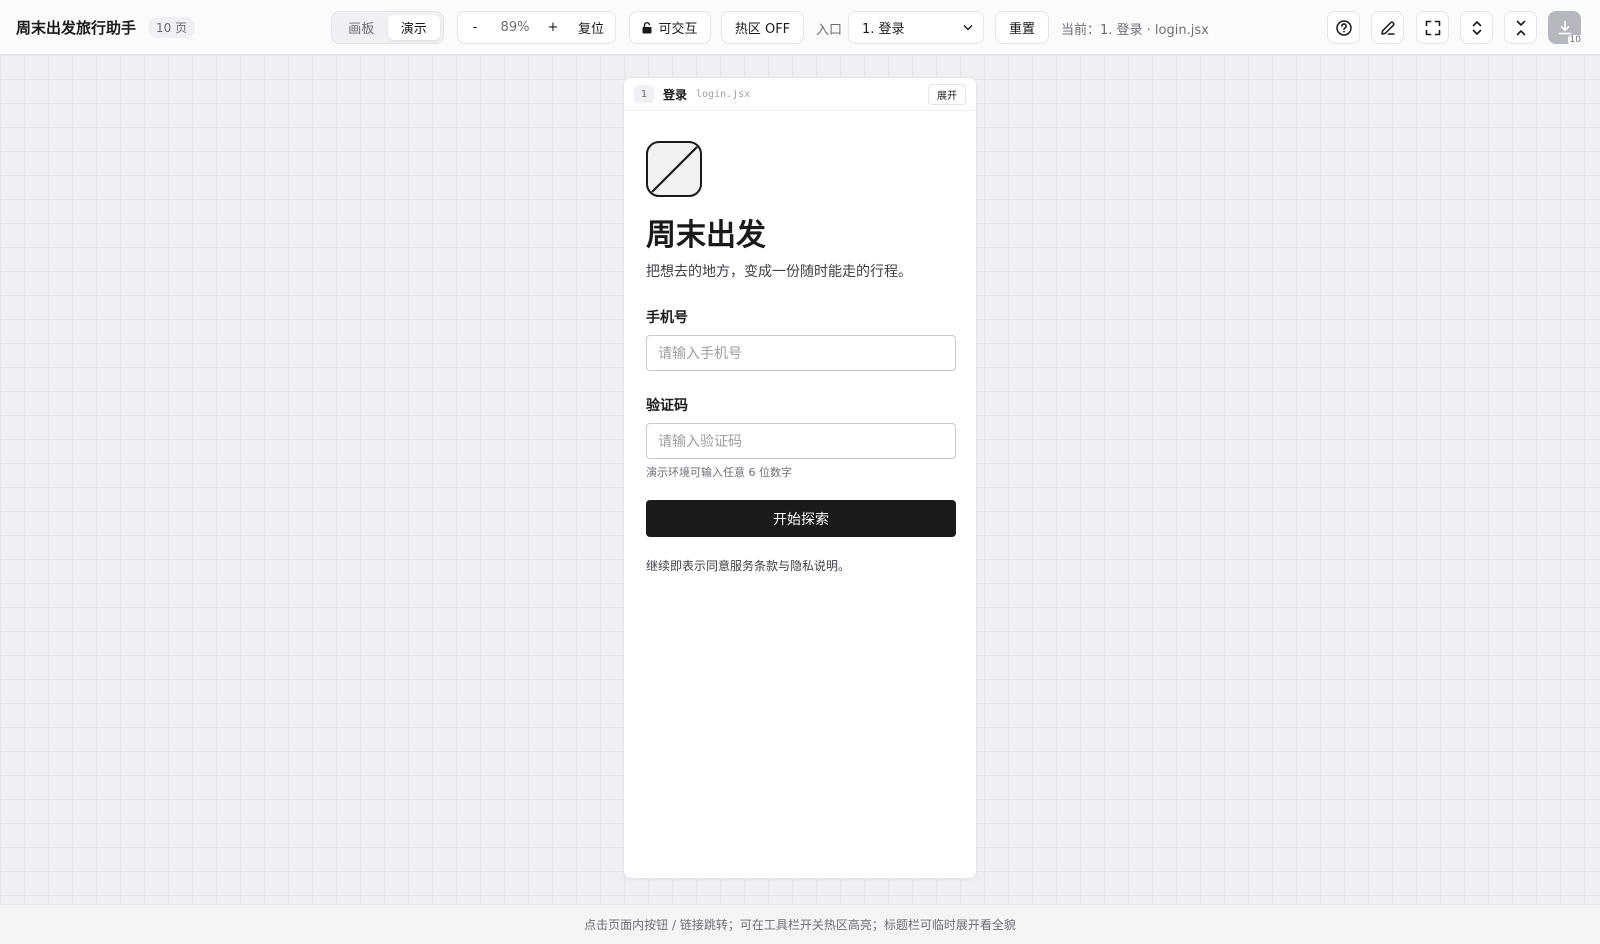 The width and height of the screenshot is (1600, 944). I want to click on zoom-out-button: -, so click(475, 27).